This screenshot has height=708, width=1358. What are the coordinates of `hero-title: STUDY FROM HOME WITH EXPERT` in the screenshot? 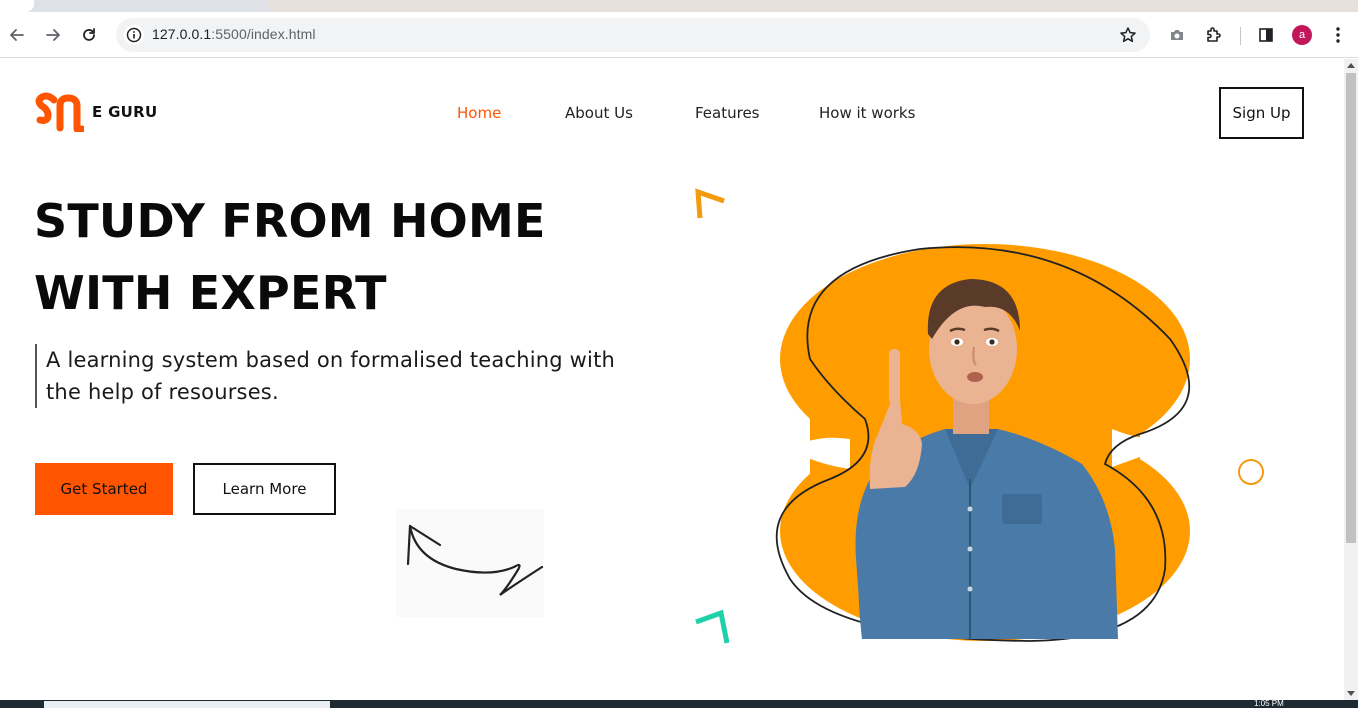 It's located at (290, 257).